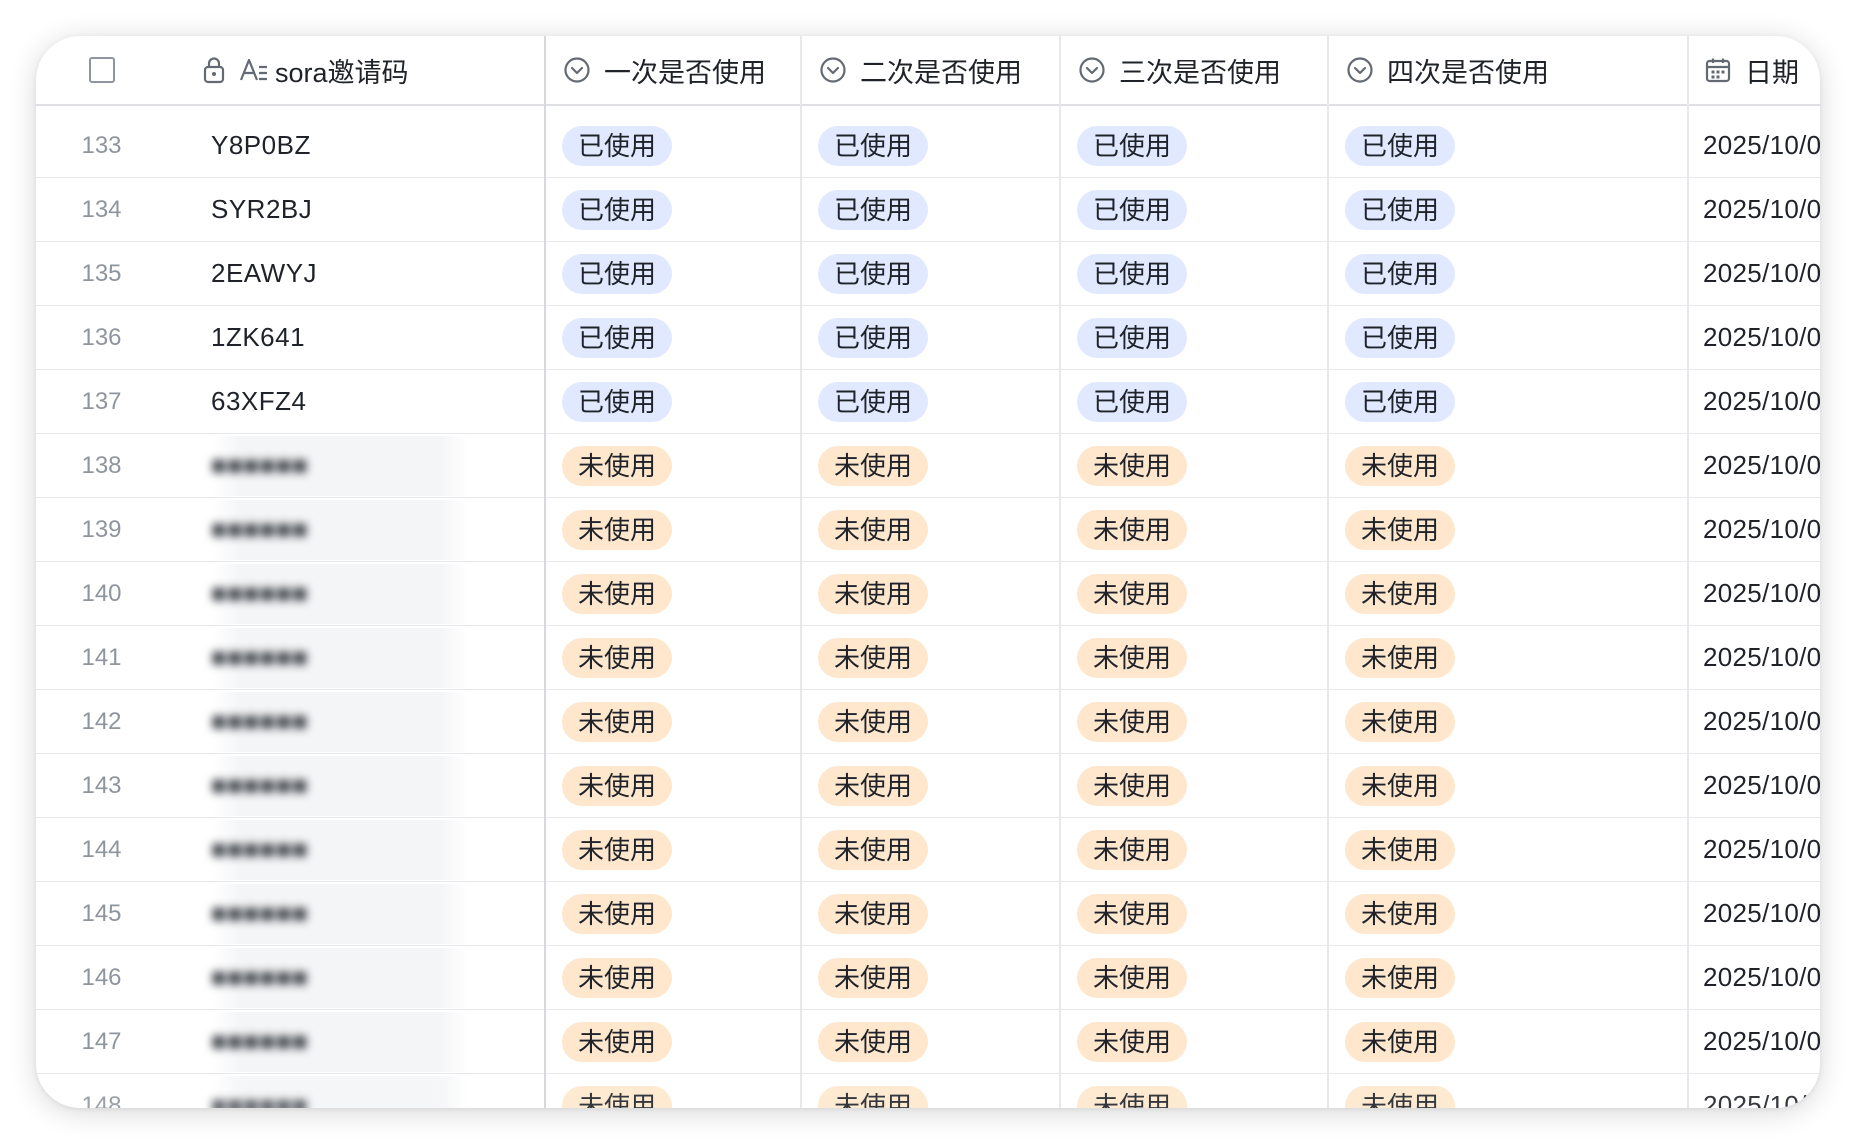  Describe the element at coordinates (101, 593) in the screenshot. I see `row-number-cell: 140` at that location.